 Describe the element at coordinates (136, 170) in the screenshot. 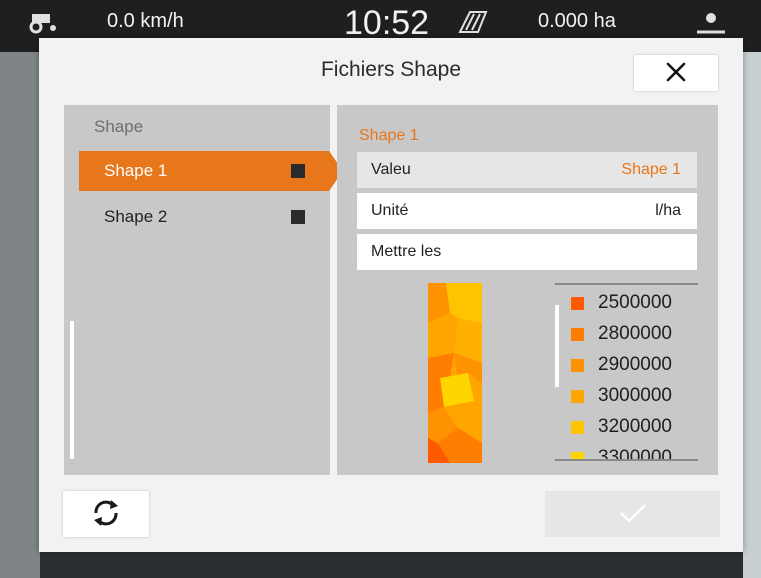

I see `shape-list-item-label: Shape 1` at that location.